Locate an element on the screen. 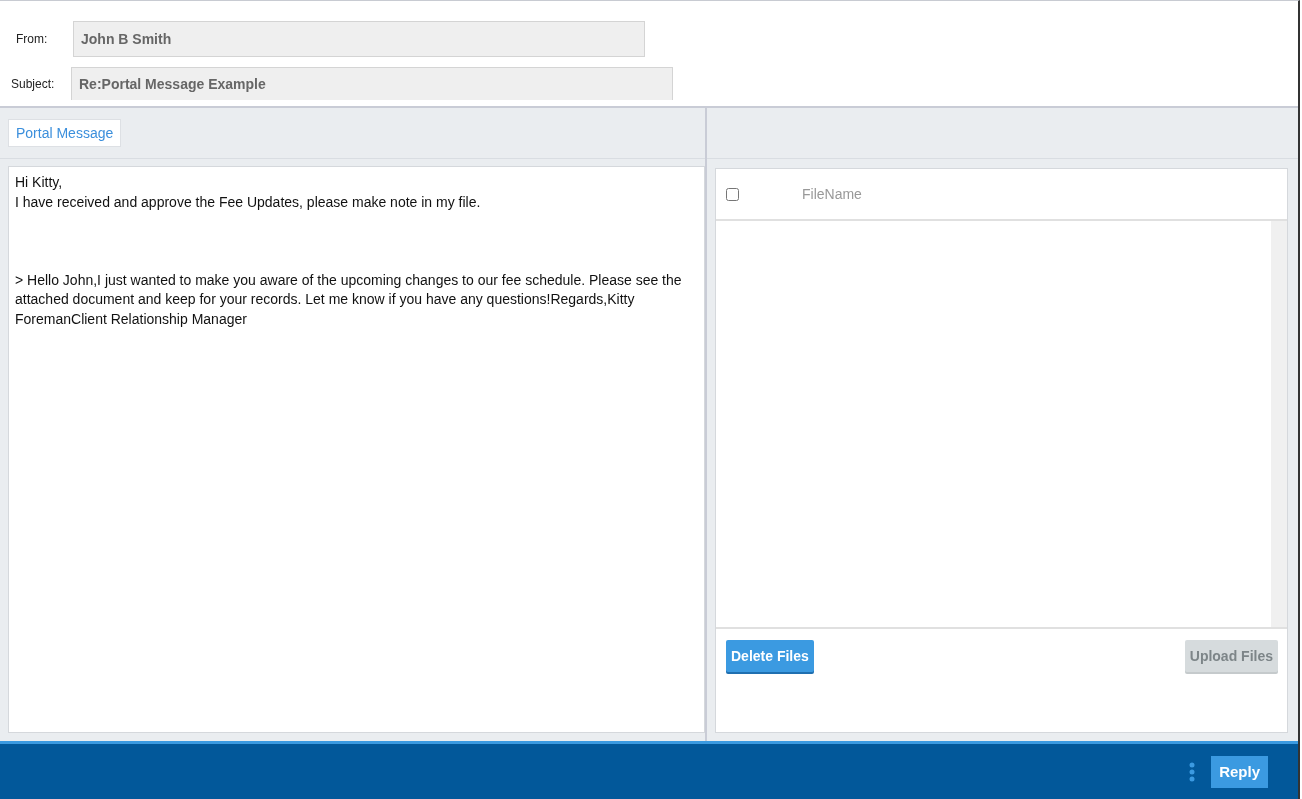  input-field: Re:Portal Message Example is located at coordinates (372, 83).